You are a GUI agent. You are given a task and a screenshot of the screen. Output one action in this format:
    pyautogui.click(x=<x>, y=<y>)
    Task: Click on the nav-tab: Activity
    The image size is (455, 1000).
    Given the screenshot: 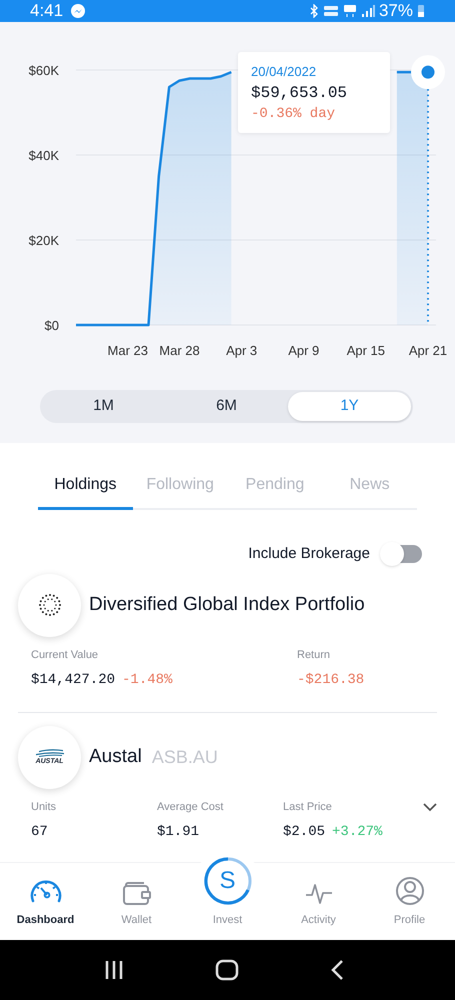 What is the action you would take?
    pyautogui.click(x=318, y=901)
    